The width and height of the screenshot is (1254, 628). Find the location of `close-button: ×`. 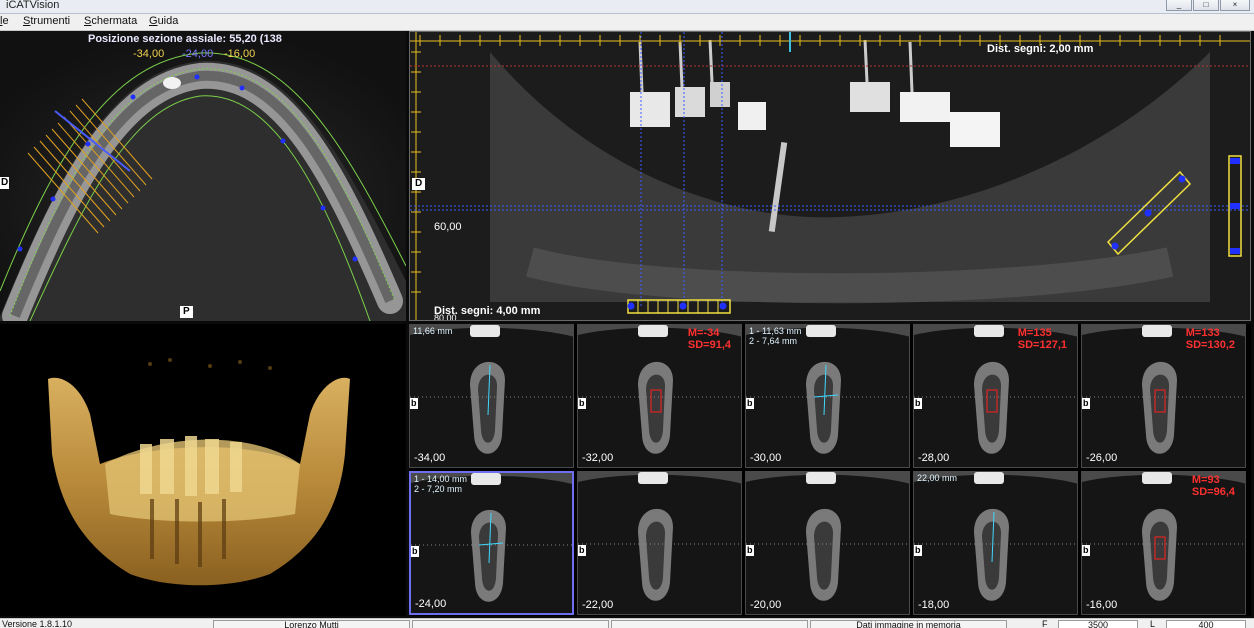

close-button: × is located at coordinates (1235, 5).